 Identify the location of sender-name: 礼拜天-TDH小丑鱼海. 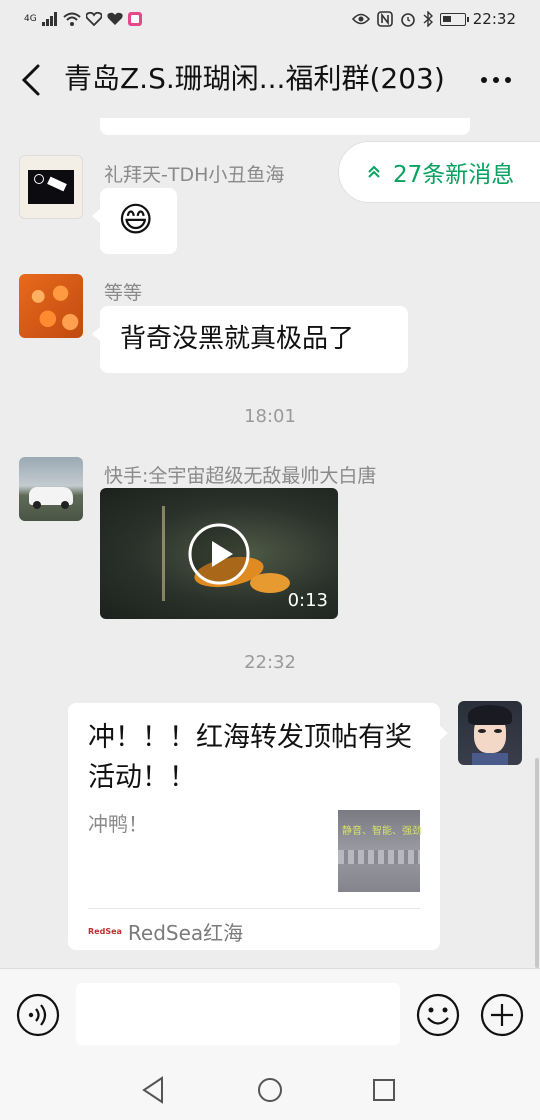
(194, 175).